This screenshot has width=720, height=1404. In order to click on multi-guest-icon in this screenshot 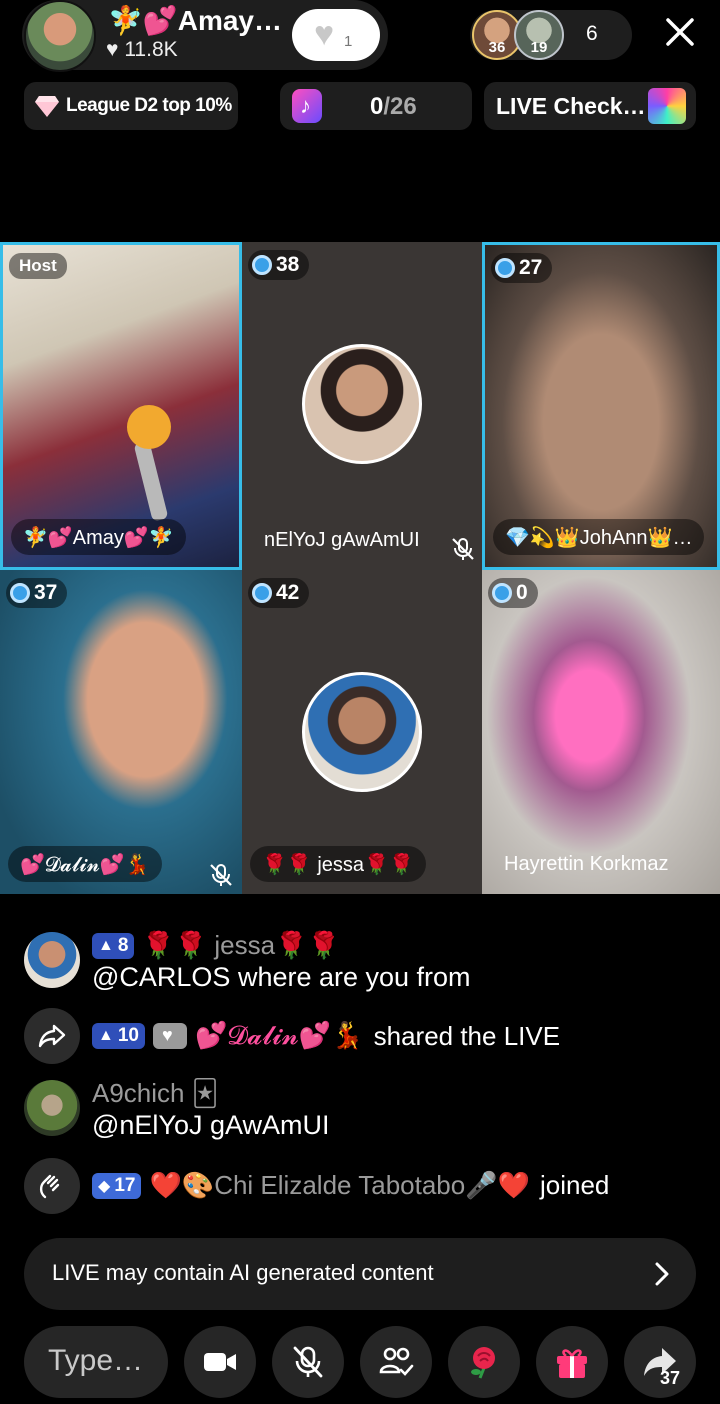, I will do `click(396, 1361)`.